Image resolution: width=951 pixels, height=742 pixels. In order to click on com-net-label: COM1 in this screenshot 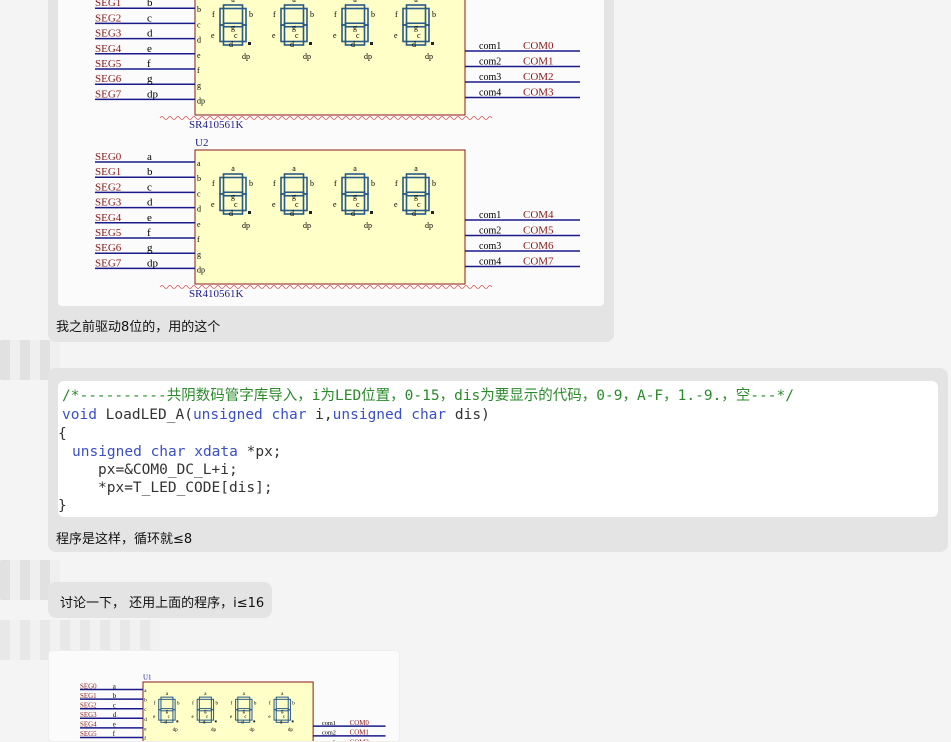, I will do `click(538, 62)`.